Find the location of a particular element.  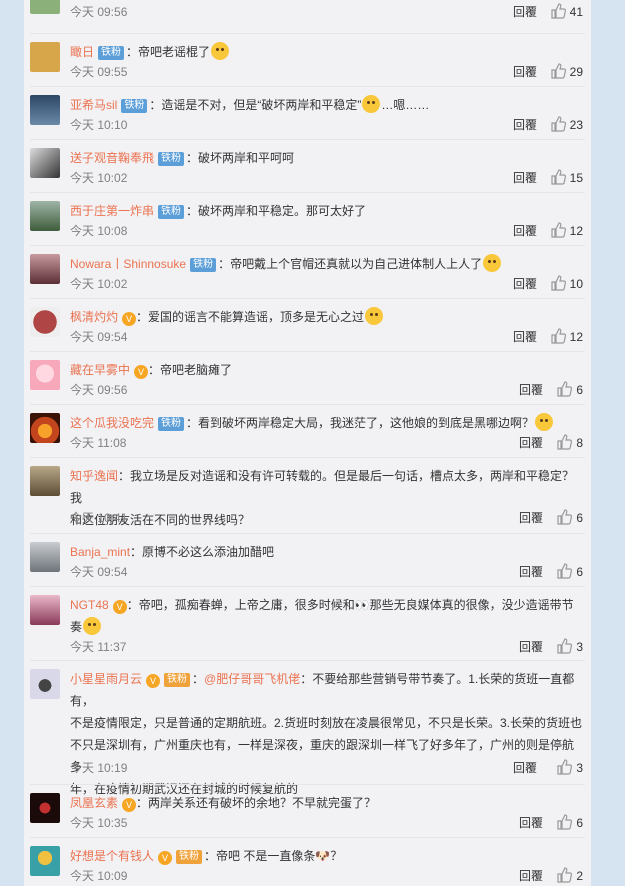

like-button: 23 is located at coordinates (566, 125).